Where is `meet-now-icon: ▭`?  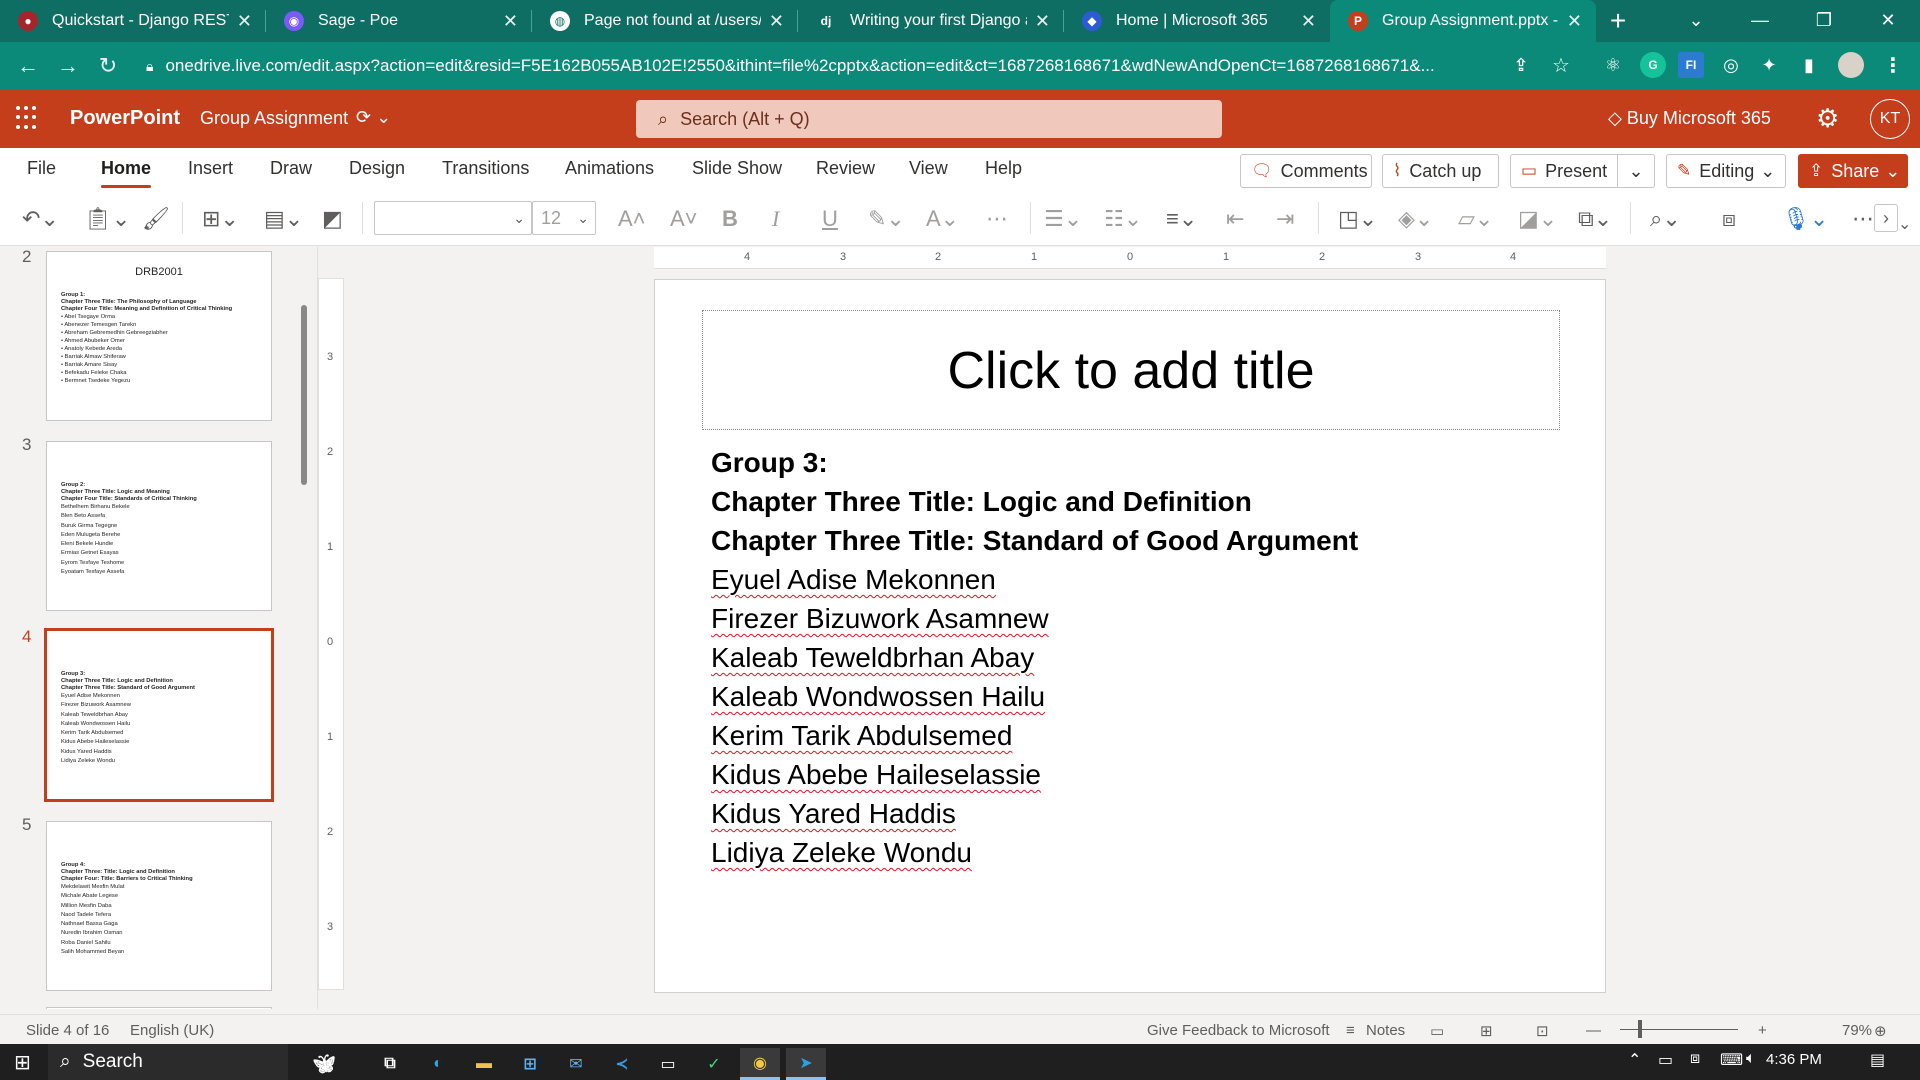 meet-now-icon: ▭ is located at coordinates (1665, 1062).